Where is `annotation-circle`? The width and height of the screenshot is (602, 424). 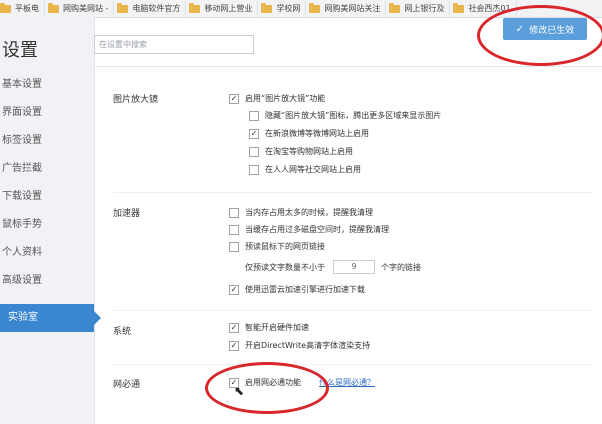
annotation-circle is located at coordinates (267, 388).